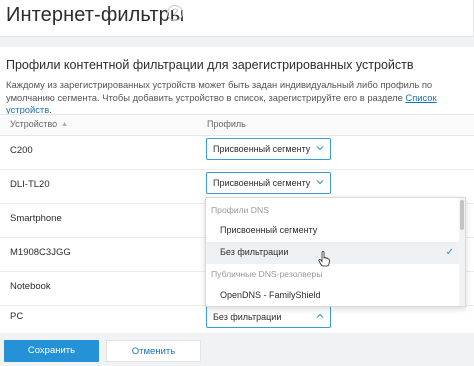 The image size is (474, 366). What do you see at coordinates (175, 13) in the screenshot?
I see `help-icon: ?` at bounding box center [175, 13].